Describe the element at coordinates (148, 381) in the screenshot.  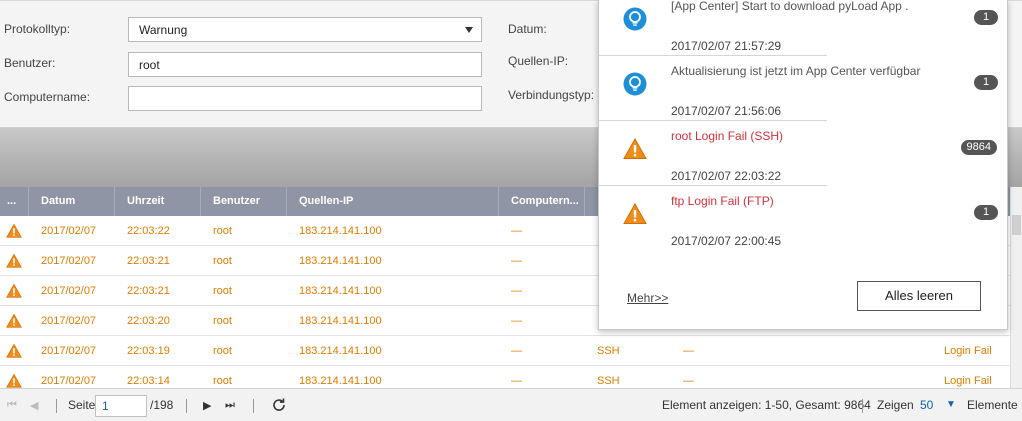
I see `time-cell: 22:03:14` at that location.